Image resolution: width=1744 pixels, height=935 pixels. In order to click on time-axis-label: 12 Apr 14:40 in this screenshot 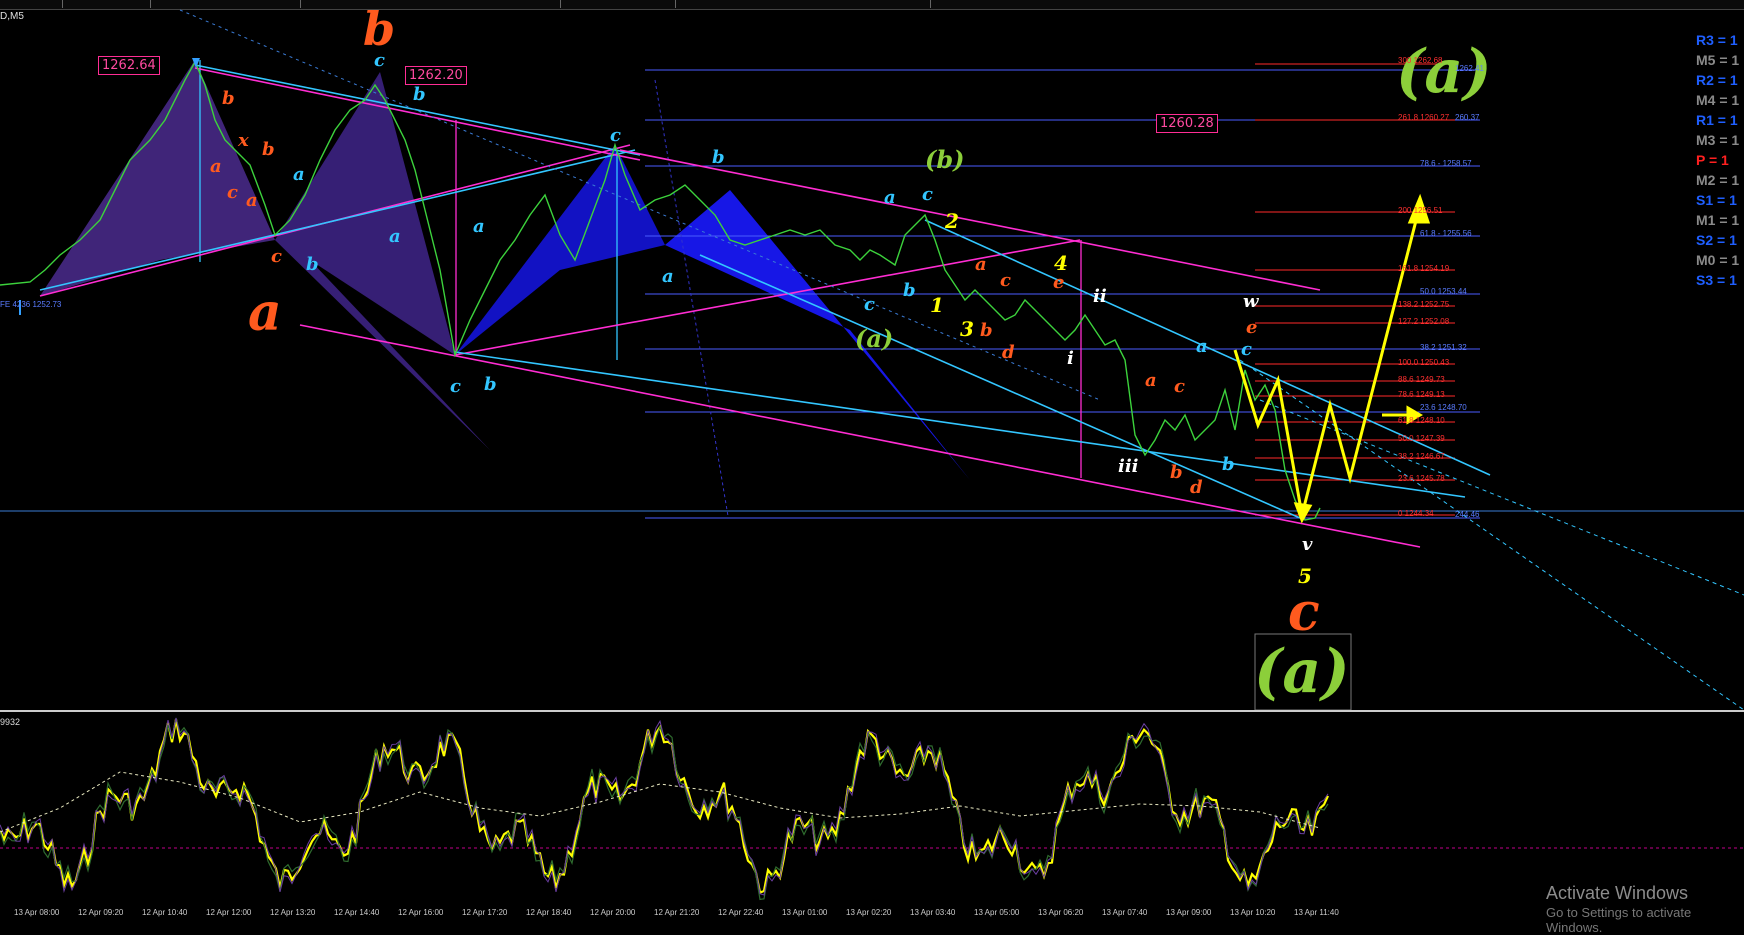, I will do `click(357, 912)`.